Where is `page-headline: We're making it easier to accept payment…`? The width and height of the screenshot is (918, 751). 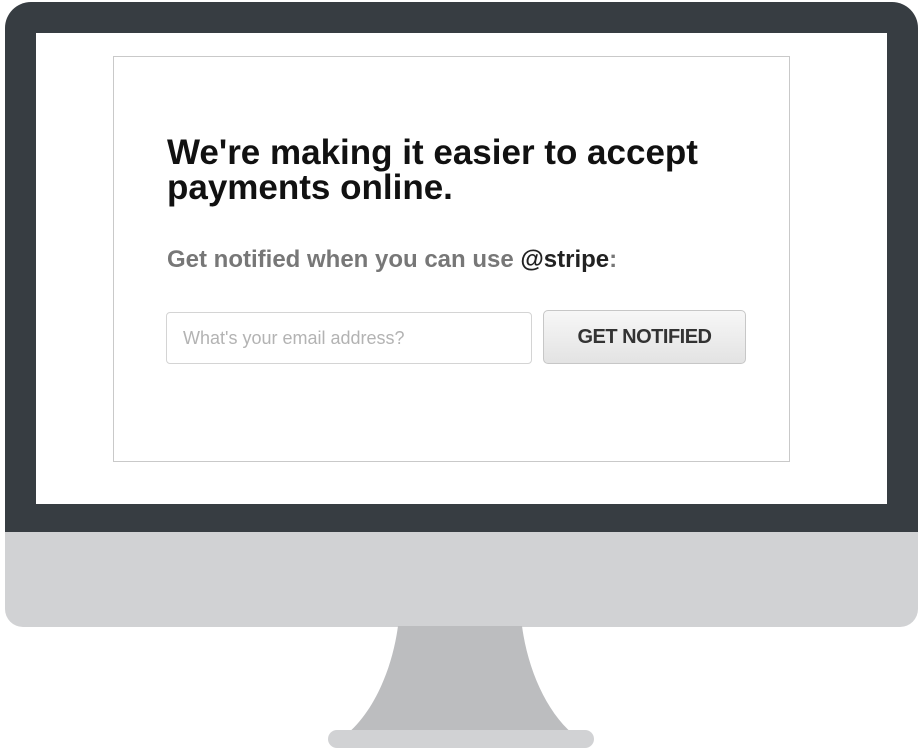
page-headline: We're making it easier to accept payment… is located at coordinates (432, 170).